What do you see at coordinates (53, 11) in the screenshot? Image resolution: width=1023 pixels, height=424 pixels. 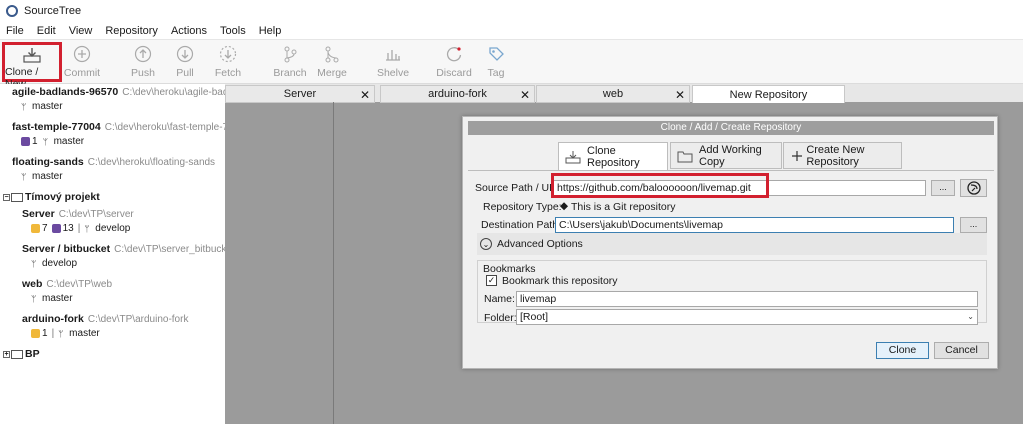 I see `window-title: SourceTree` at bounding box center [53, 11].